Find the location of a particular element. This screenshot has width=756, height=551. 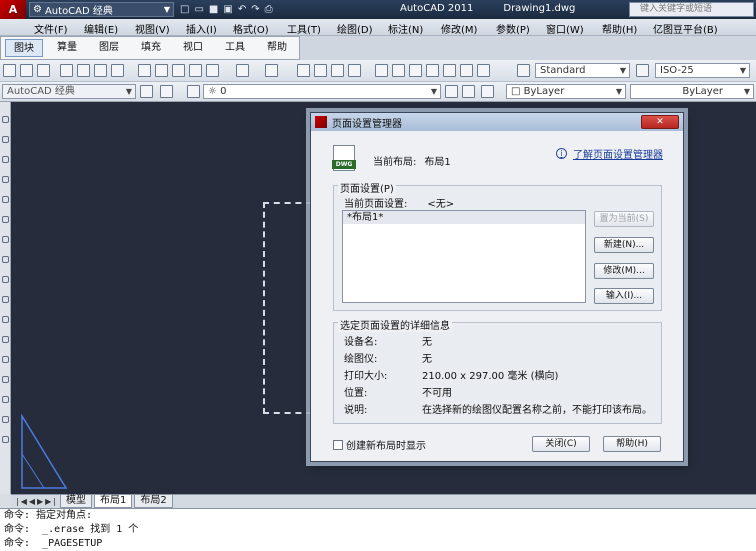

copy-icon is located at coordinates (161, 70).